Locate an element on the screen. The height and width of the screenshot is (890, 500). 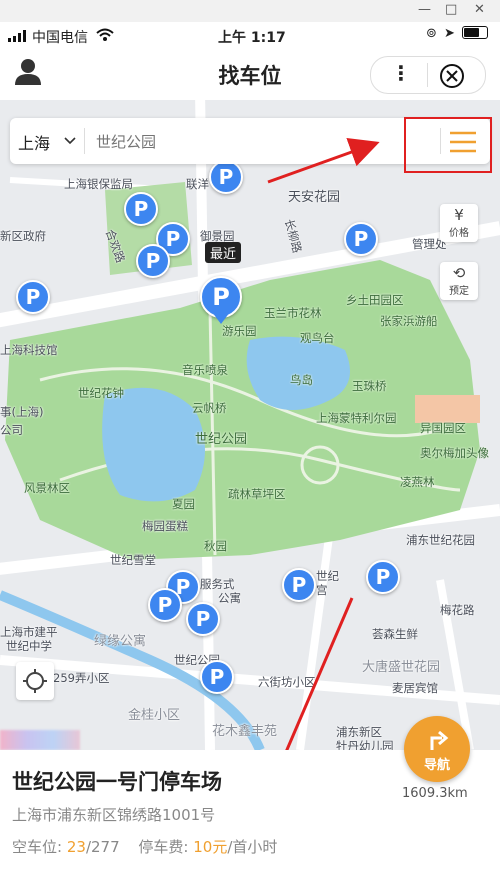
signal-icon is located at coordinates (17, 36).